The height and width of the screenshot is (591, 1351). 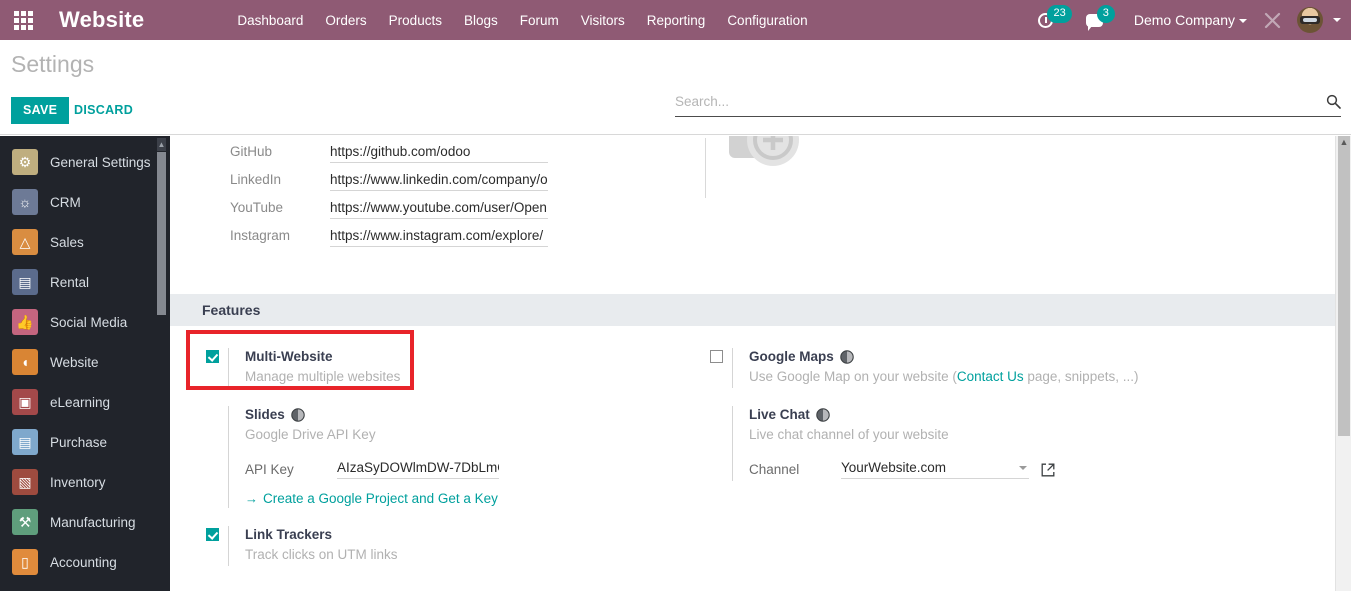 I want to click on create-google-project-link: → Create a Google Project and Get a Key, so click(x=463, y=498).